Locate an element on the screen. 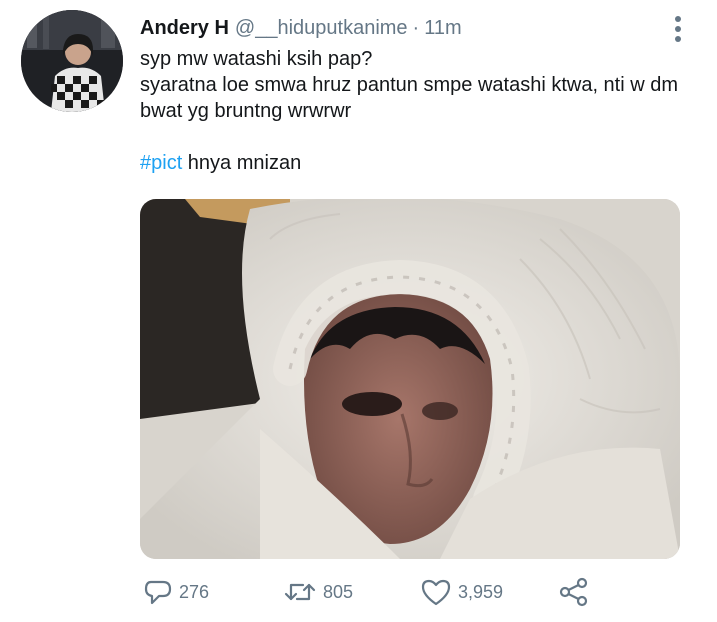 The image size is (717, 622). tweet-line-1: syp mw watashi ksih pap? is located at coordinates (256, 59).